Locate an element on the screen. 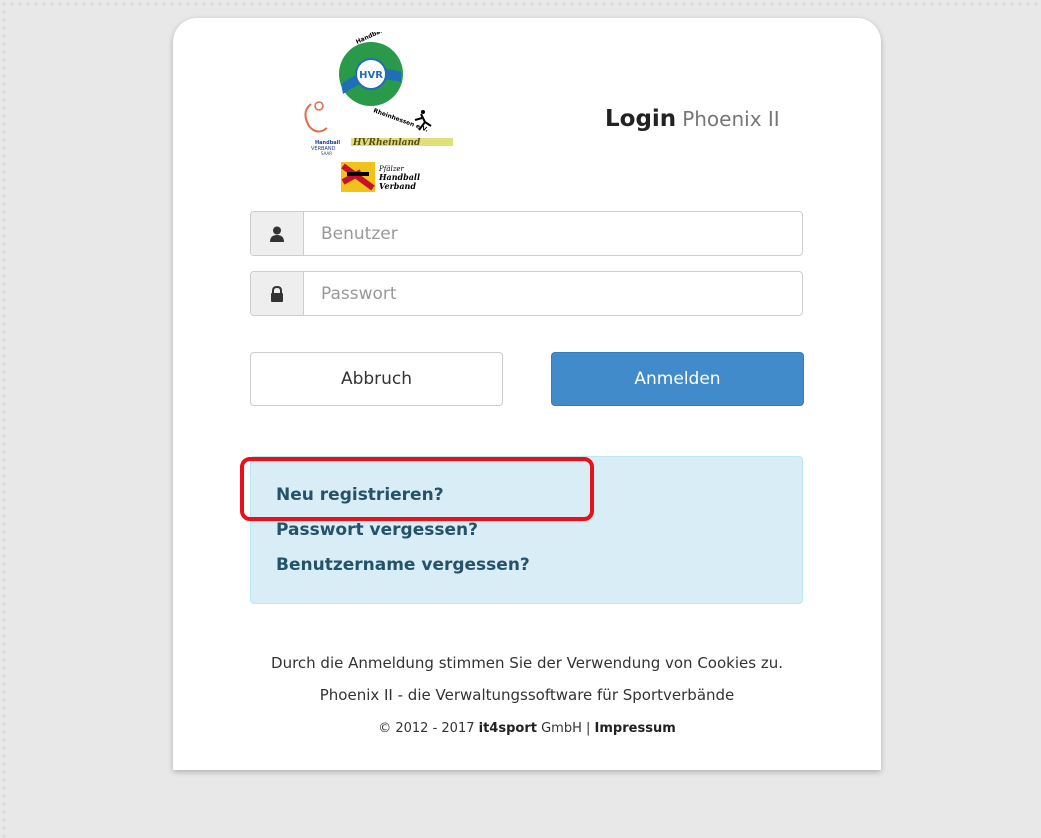 The height and width of the screenshot is (838, 1041). username-input is located at coordinates (553, 233).